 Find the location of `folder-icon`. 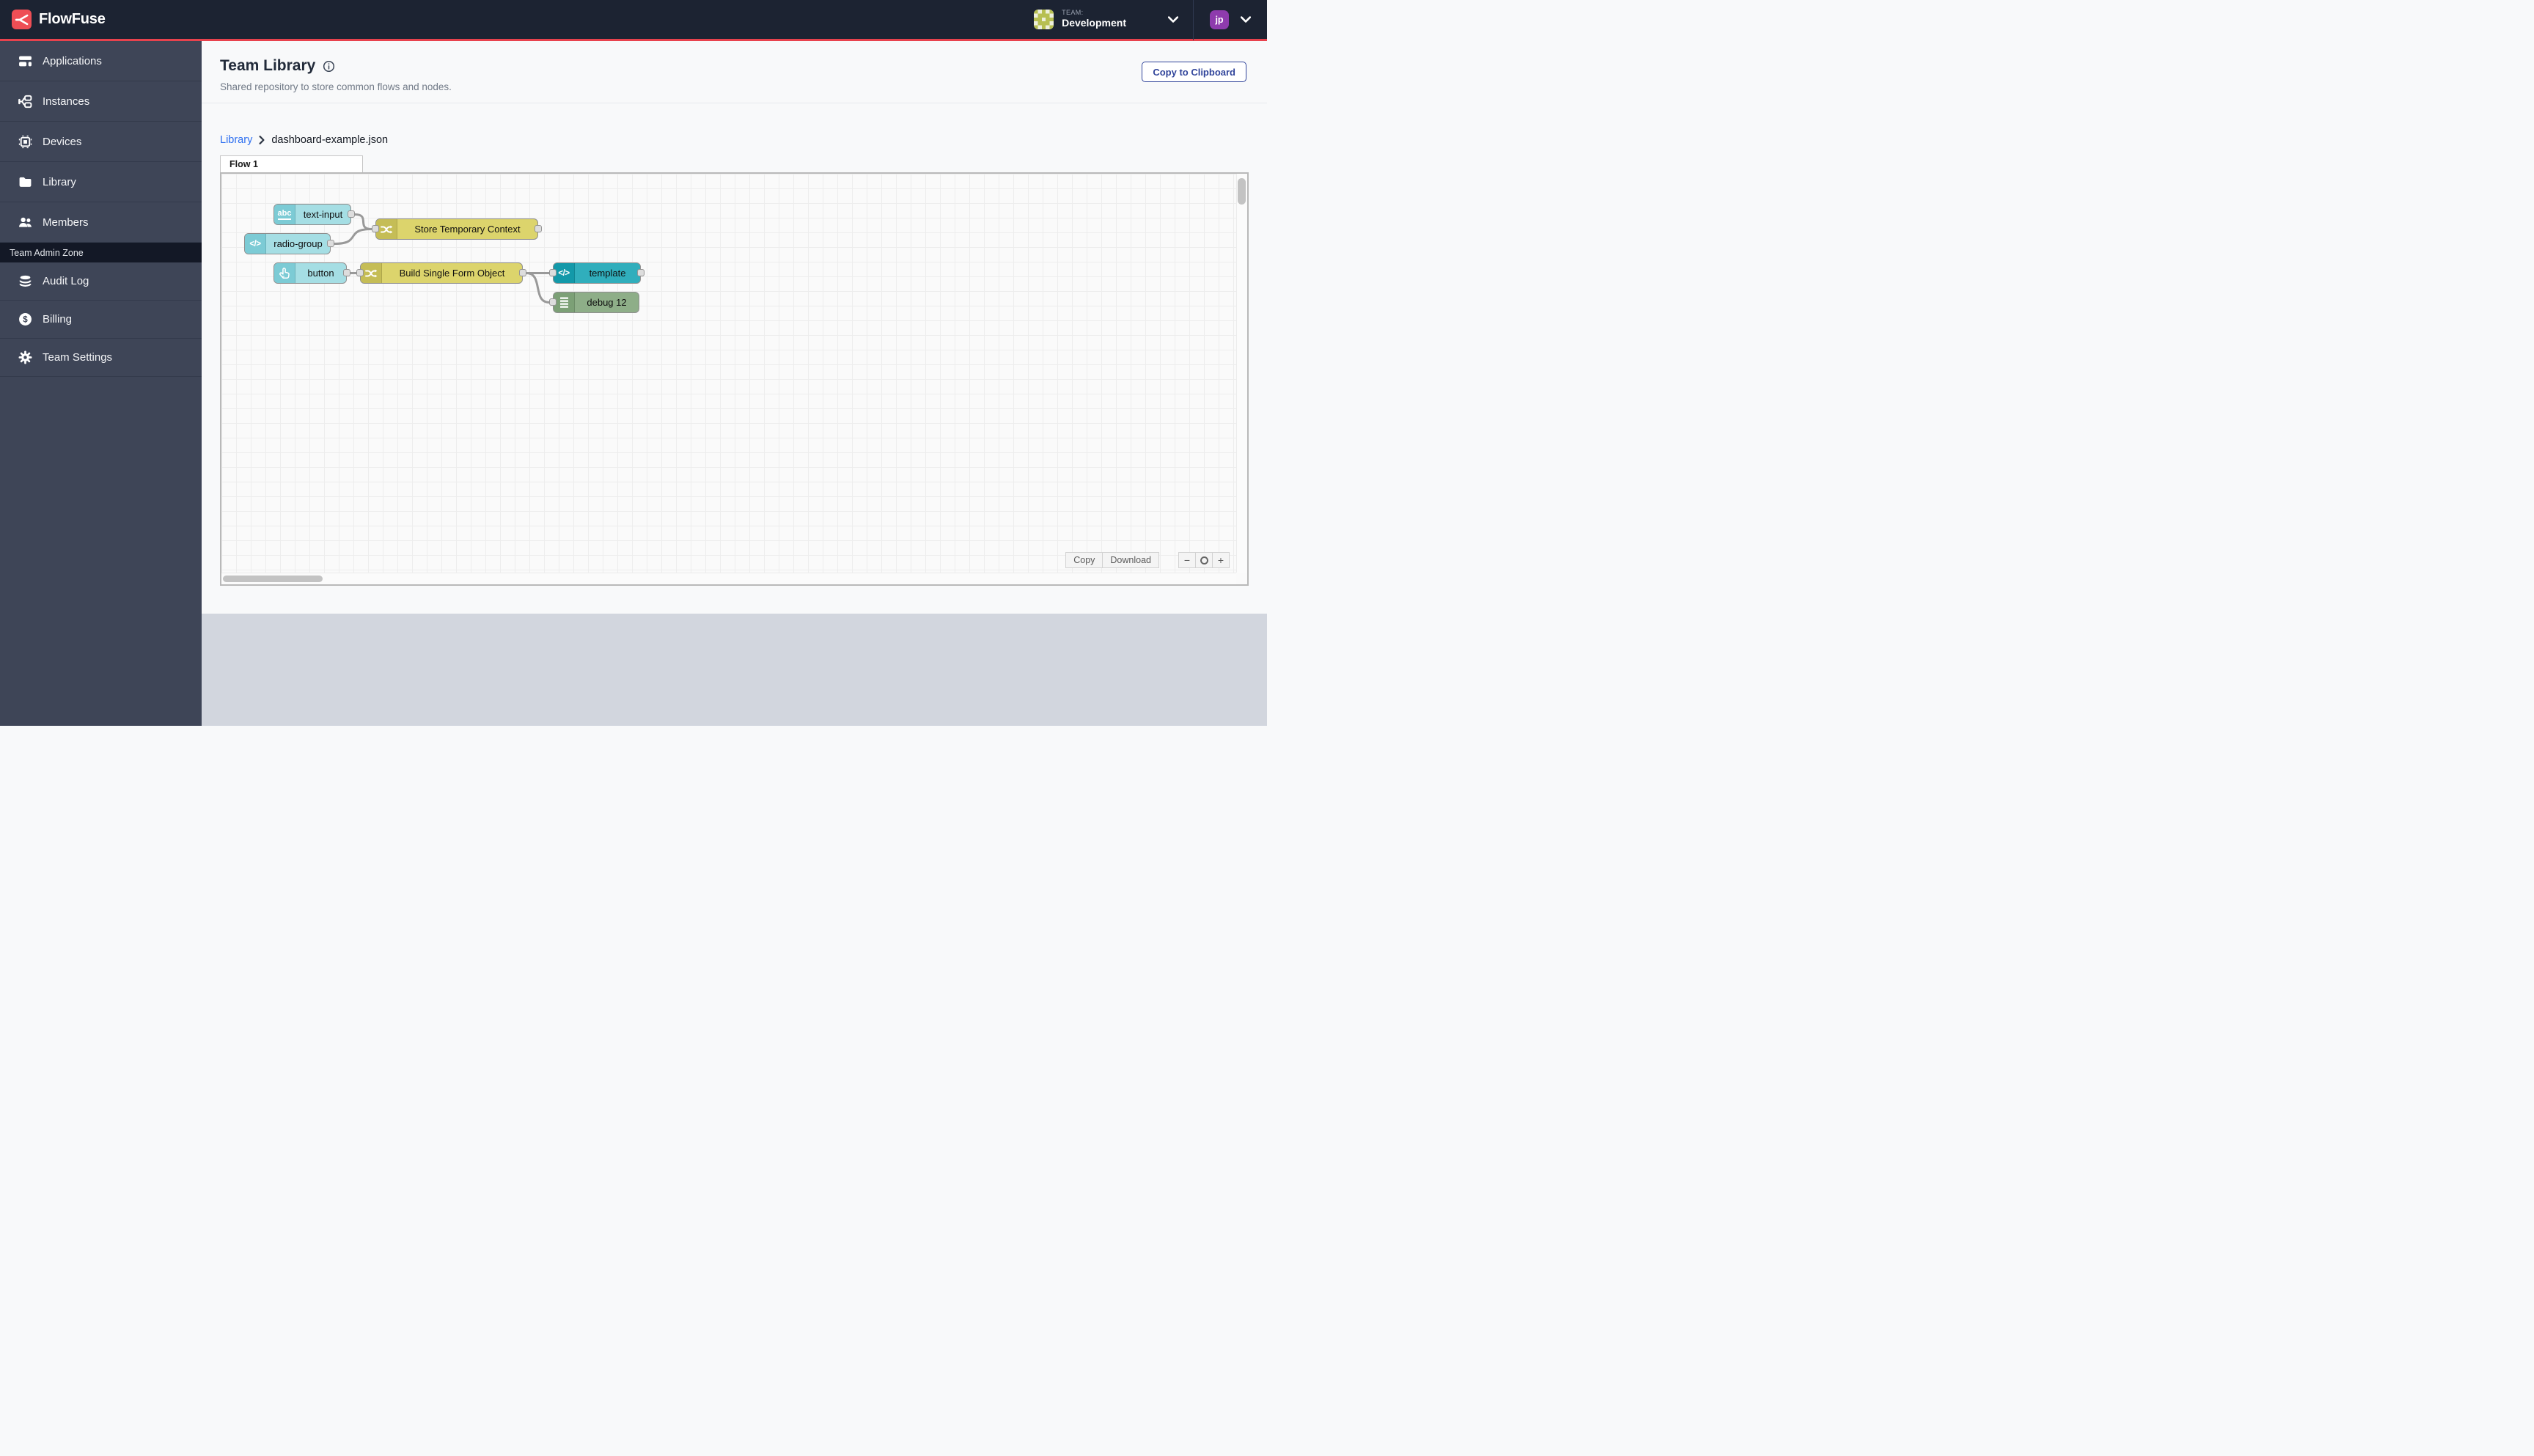

folder-icon is located at coordinates (25, 182).